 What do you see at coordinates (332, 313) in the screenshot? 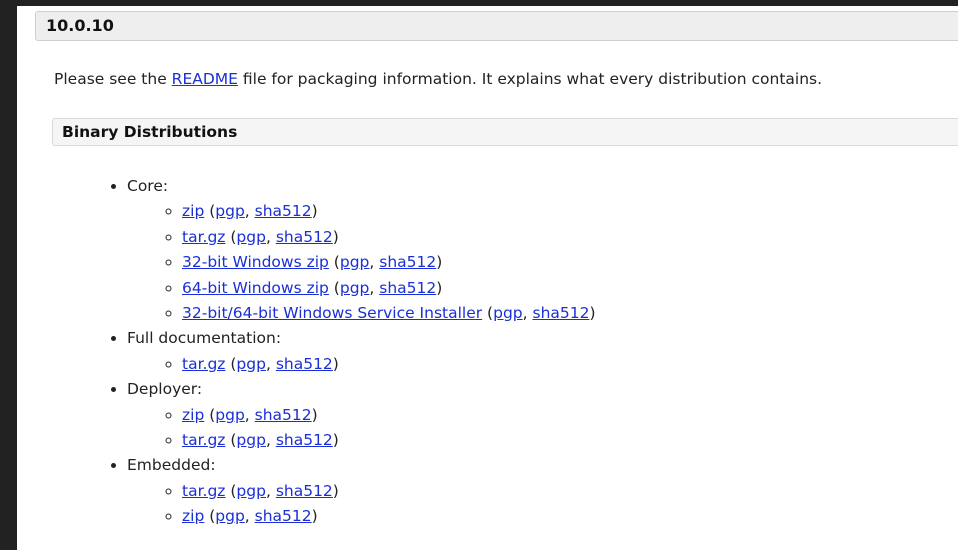
I see `download-link: 32-bit/64-bit Windows Service Installer` at bounding box center [332, 313].